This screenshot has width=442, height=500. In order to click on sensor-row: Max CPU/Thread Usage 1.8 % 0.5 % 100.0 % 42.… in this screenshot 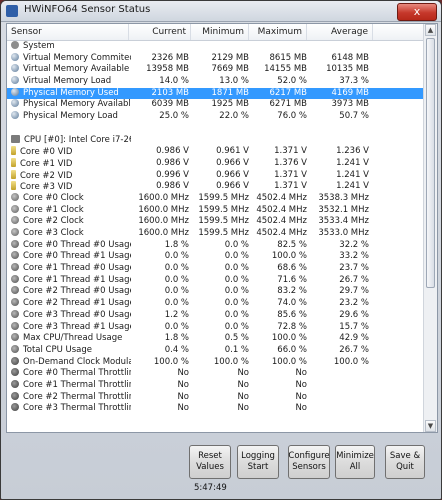, I will do `click(215, 339)`.